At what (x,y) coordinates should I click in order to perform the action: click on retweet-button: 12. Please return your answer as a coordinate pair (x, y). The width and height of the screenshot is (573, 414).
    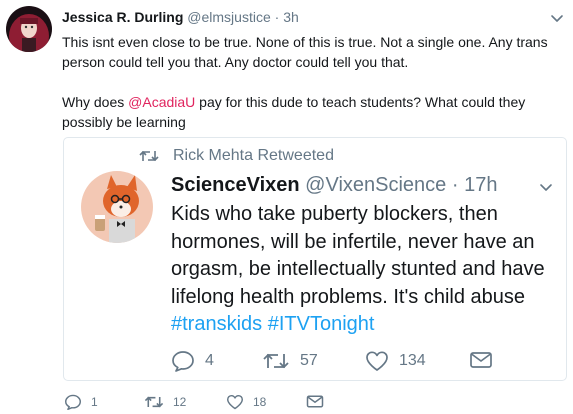
    Looking at the image, I should click on (165, 402).